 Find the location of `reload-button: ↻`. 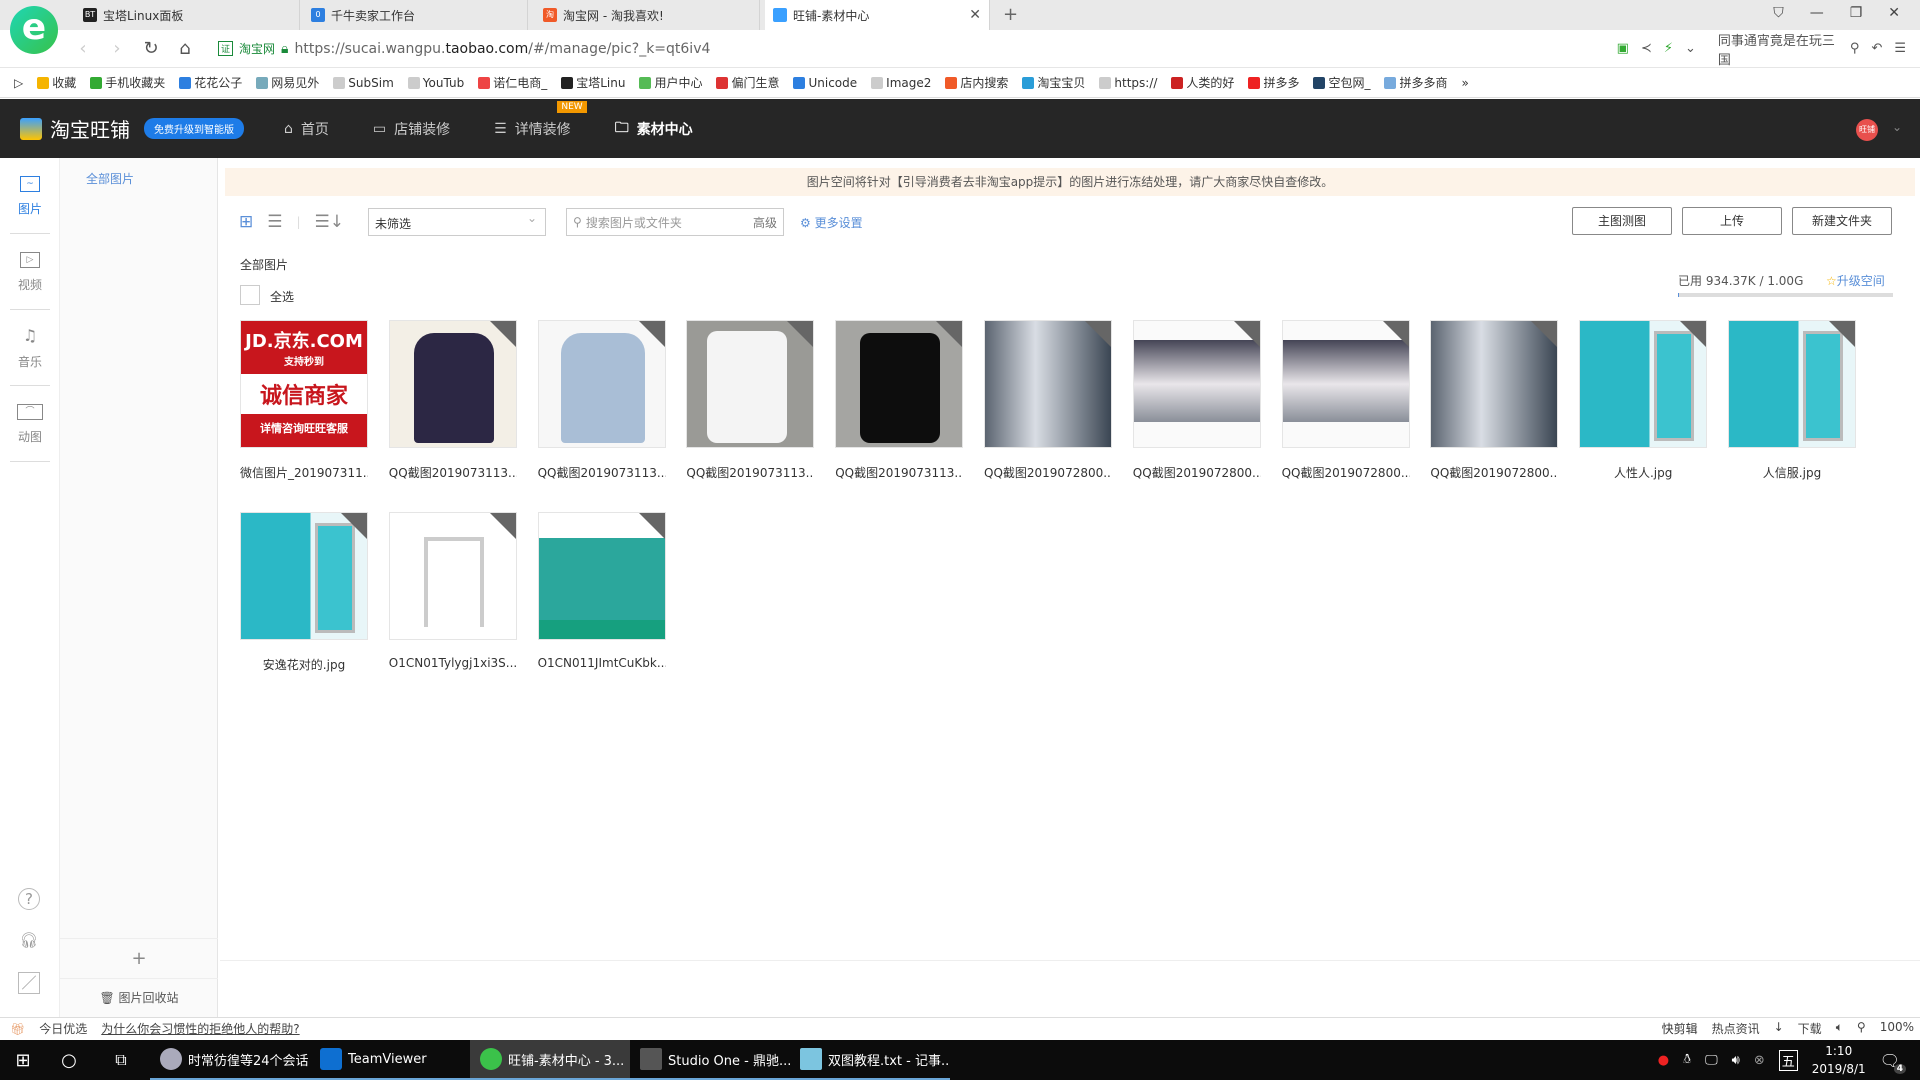

reload-button: ↻ is located at coordinates (151, 48).